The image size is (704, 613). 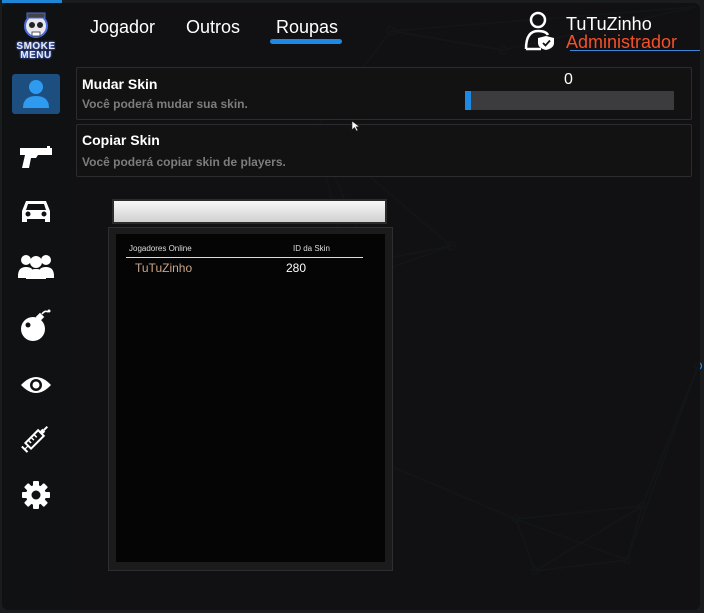 I want to click on eye-icon, so click(x=36, y=385).